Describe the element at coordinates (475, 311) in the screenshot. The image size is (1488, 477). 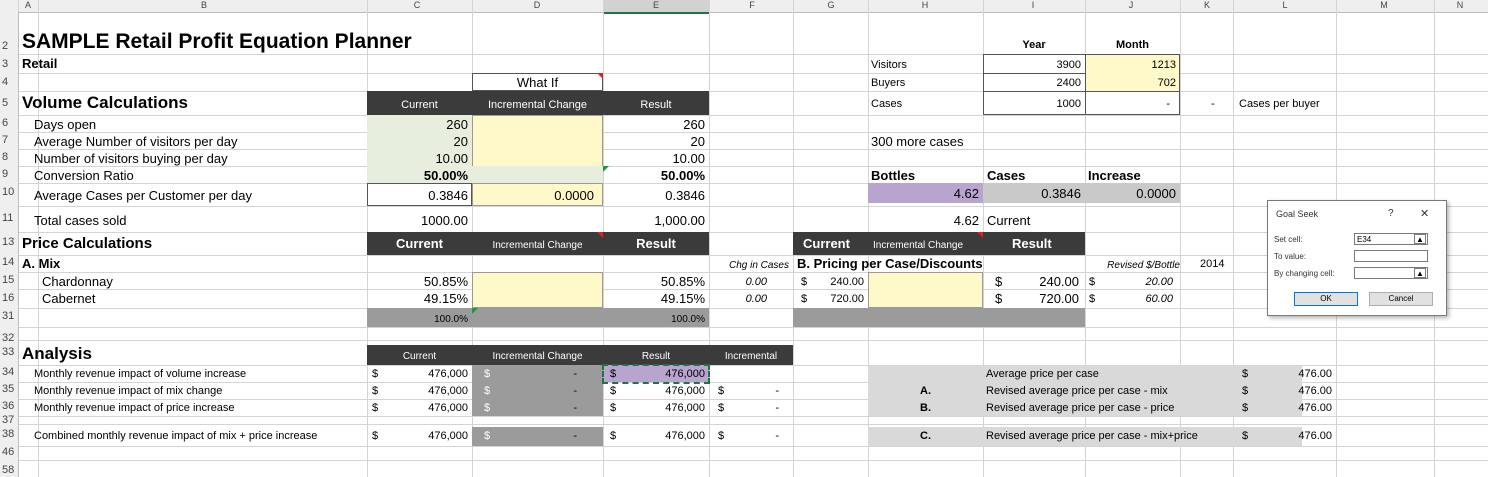
I see `error-indicator` at that location.